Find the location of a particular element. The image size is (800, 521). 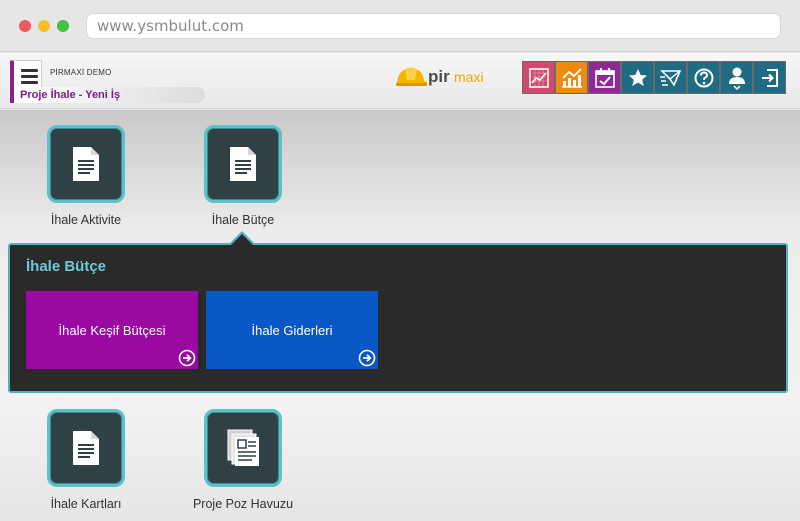

logo-text-maxi: maxi is located at coordinates (469, 77).